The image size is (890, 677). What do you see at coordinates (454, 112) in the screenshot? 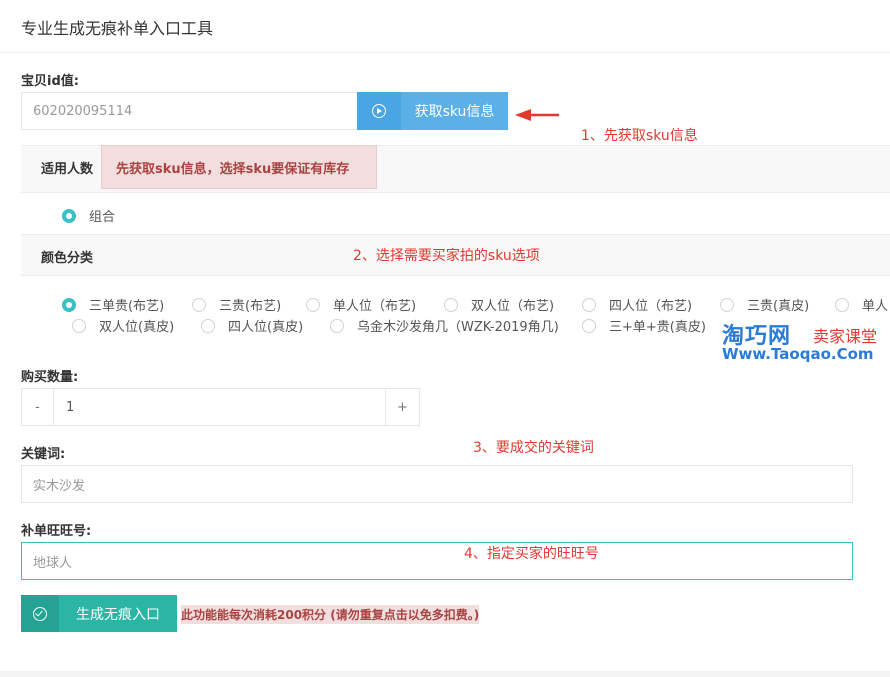
I see `fetch-sku-label: 获取sku信息` at bounding box center [454, 112].